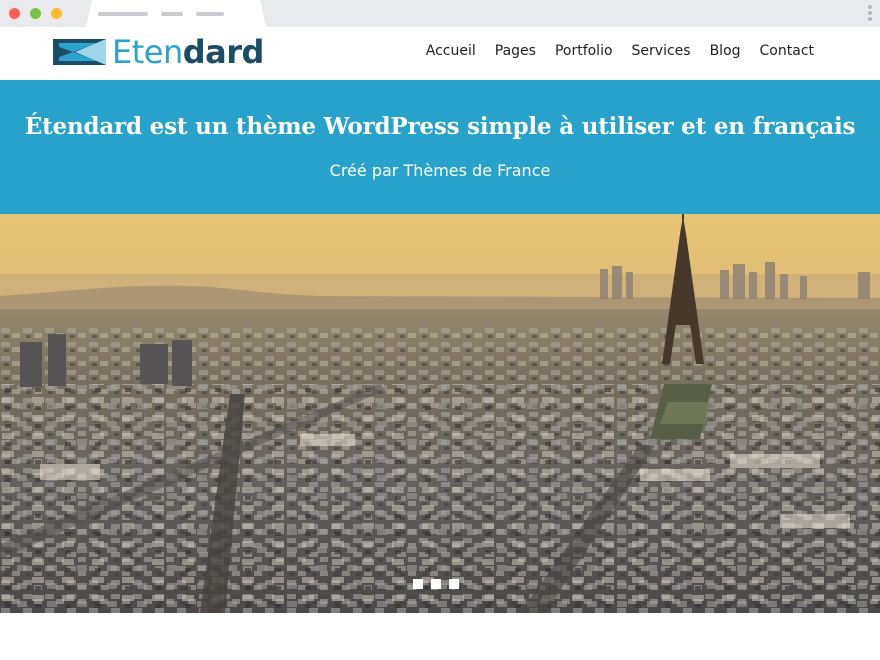 This screenshot has height=660, width=880. Describe the element at coordinates (35, 13) in the screenshot. I see `minimize-window-button` at that location.